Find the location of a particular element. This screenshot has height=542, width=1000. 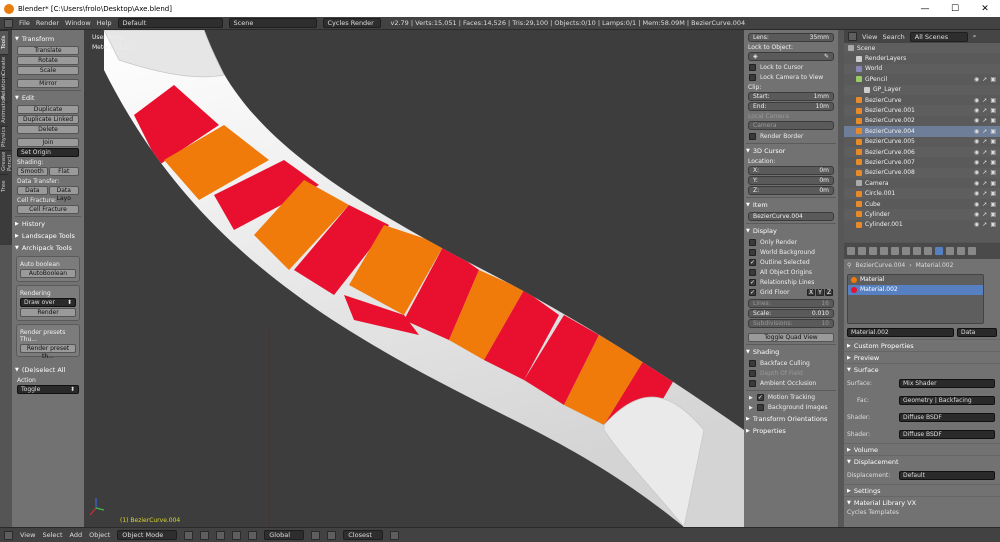

cell-fracture-button: Cell Fracture is located at coordinates (48, 209).